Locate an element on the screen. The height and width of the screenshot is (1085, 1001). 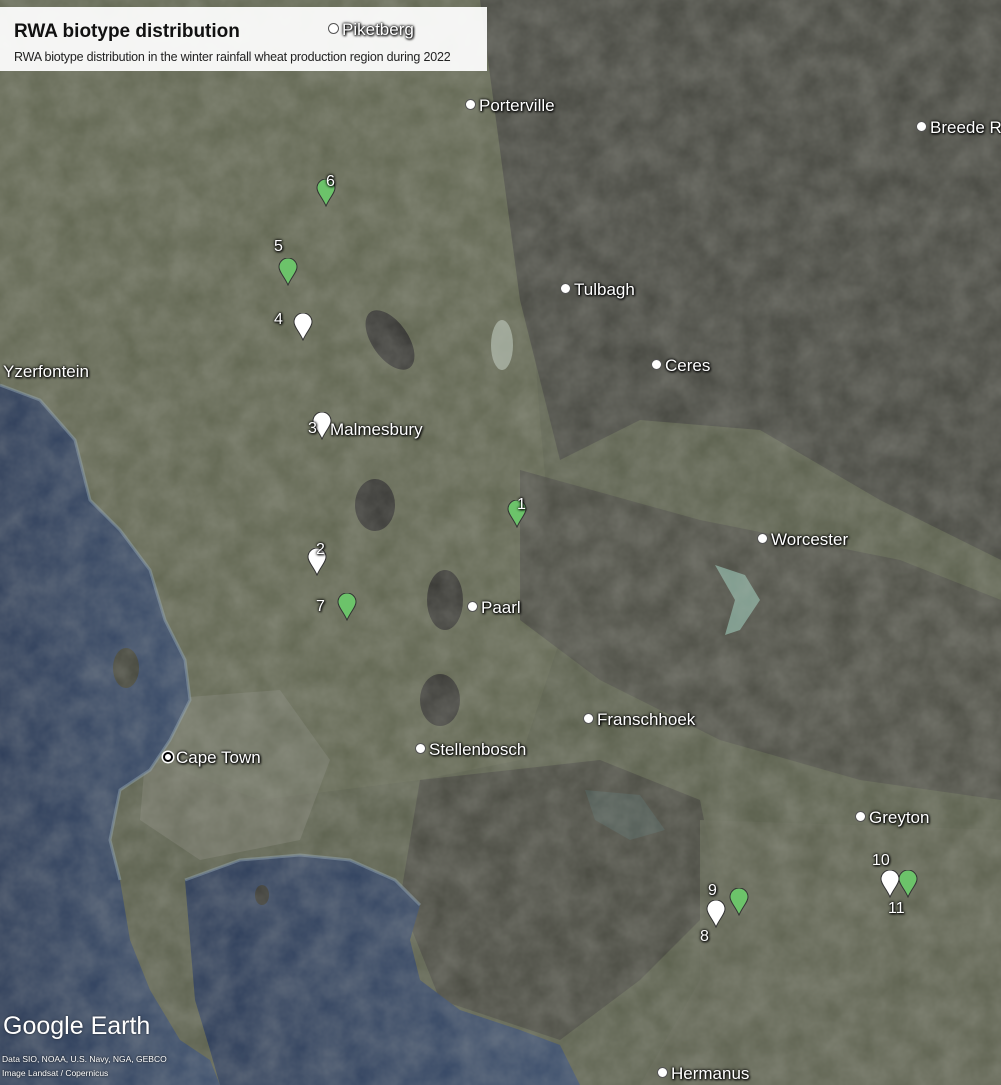
place-breede-river: Breede R is located at coordinates (958, 128).